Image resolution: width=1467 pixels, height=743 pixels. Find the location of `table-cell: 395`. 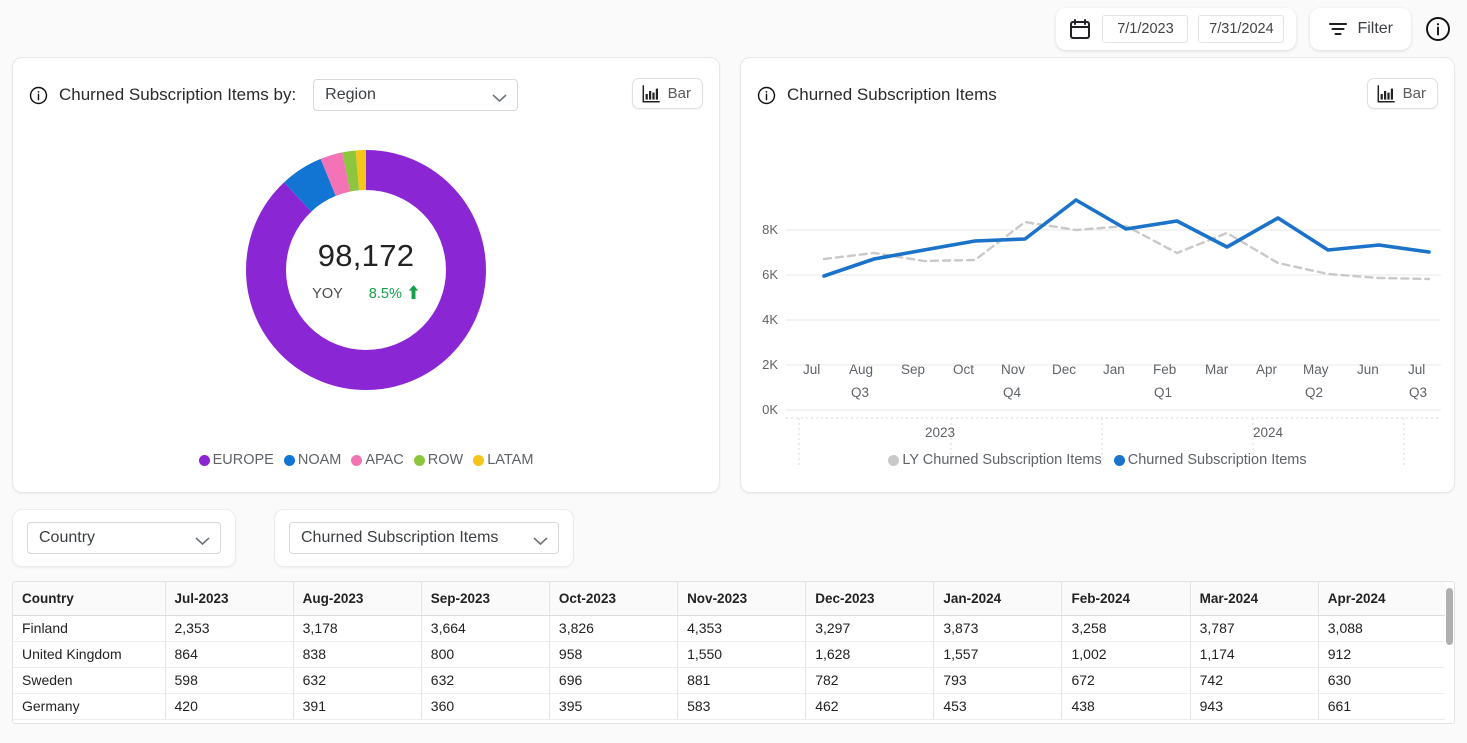

table-cell: 395 is located at coordinates (614, 706).